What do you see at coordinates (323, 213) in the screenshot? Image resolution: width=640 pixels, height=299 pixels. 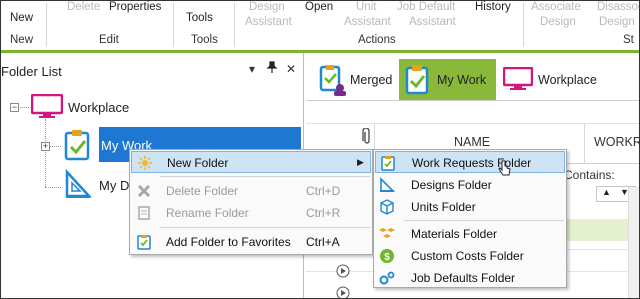 I see `menu-item-shortcut: Ctrl+R` at bounding box center [323, 213].